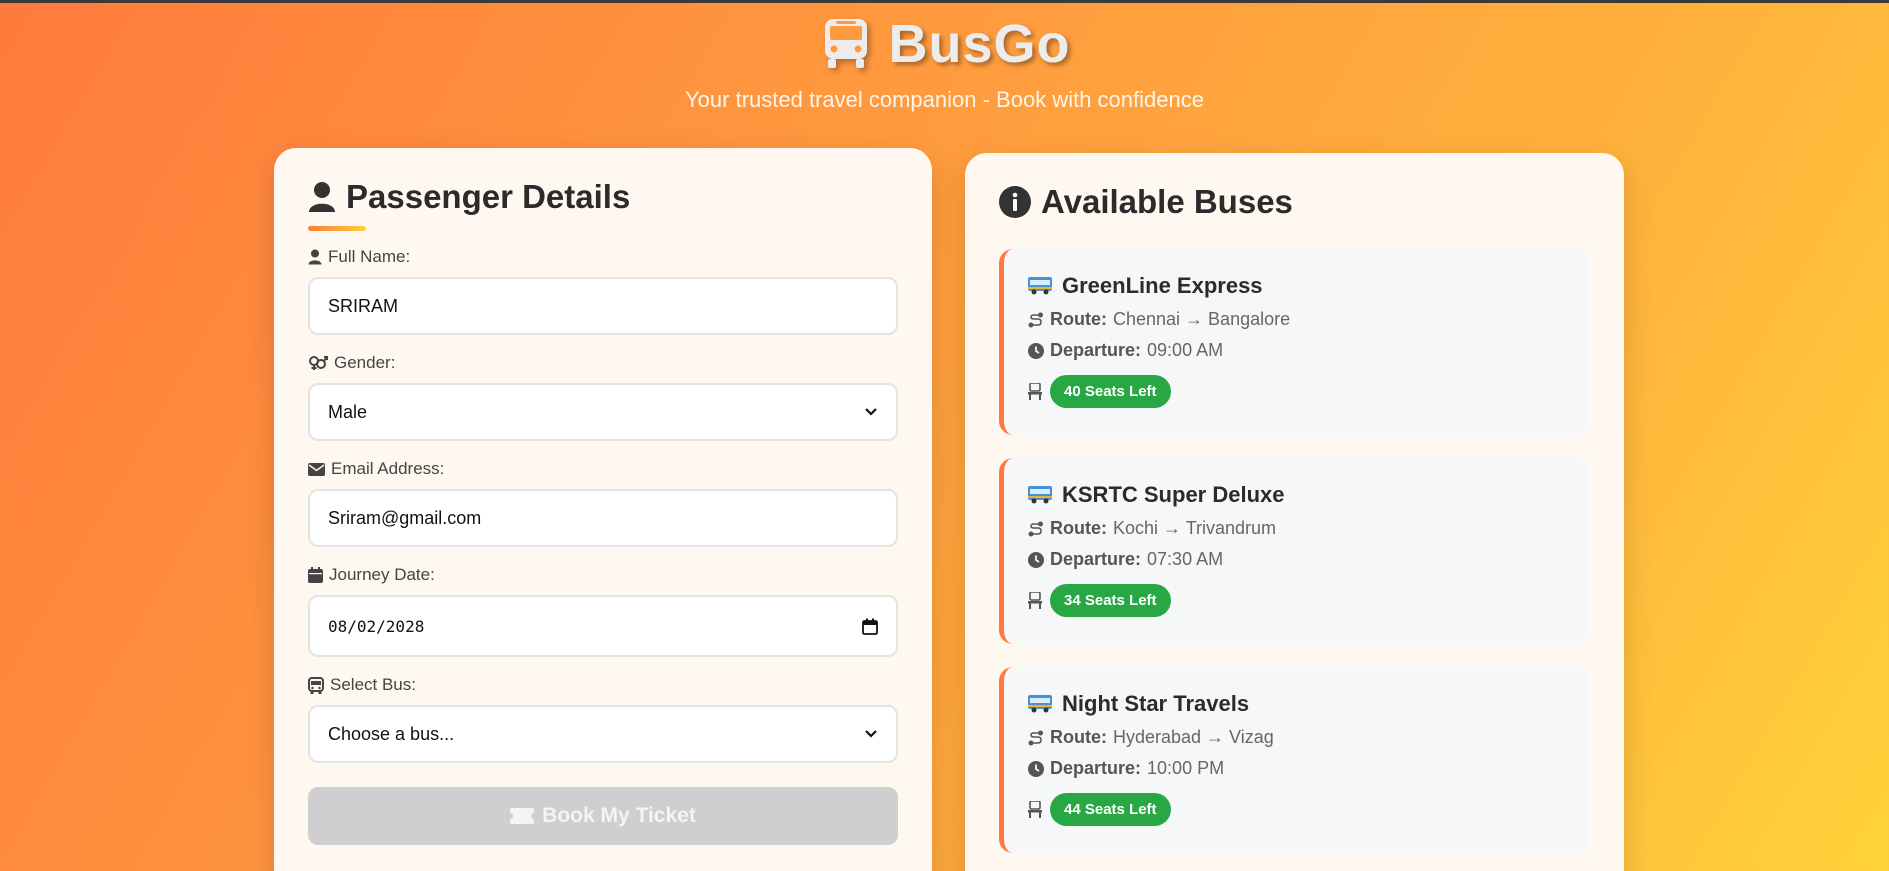 The height and width of the screenshot is (871, 1889). I want to click on route-value: Chennai → Bangalore, so click(1202, 319).